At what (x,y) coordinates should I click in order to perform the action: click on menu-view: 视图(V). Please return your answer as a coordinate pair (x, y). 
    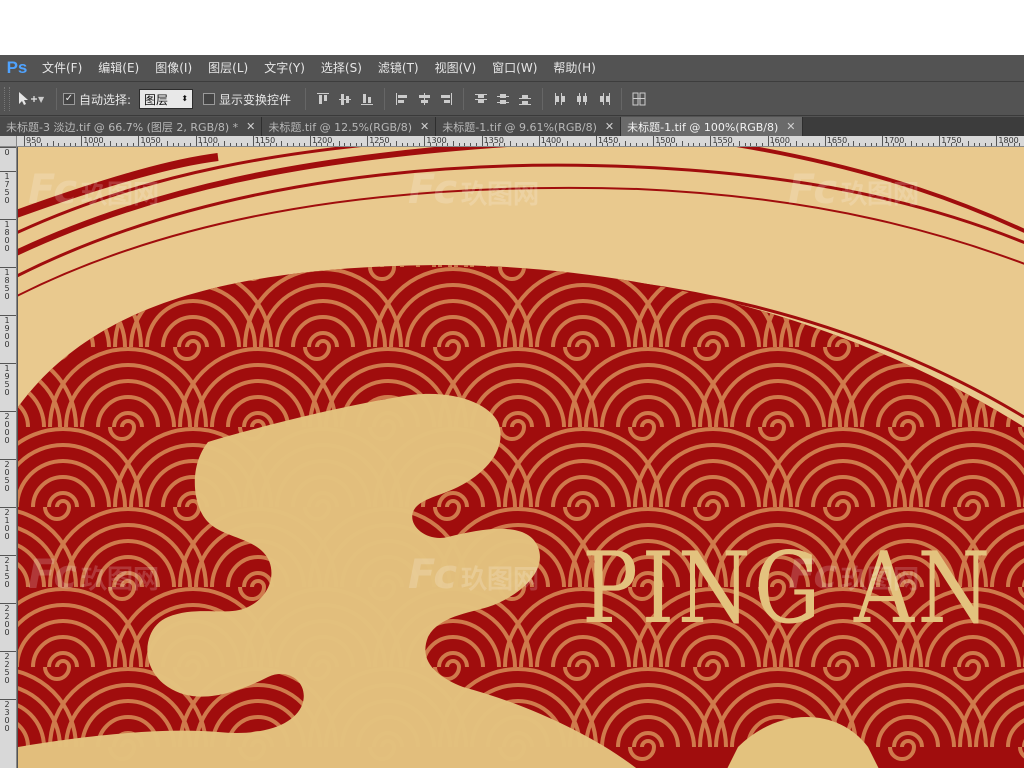
    Looking at the image, I should click on (456, 68).